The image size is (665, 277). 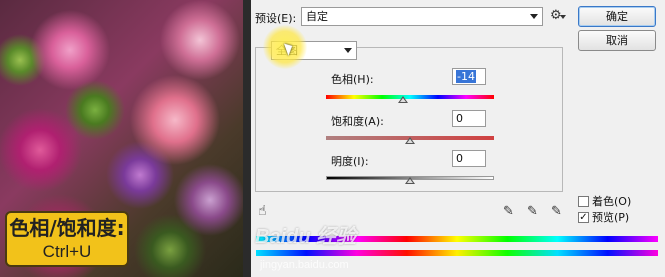 What do you see at coordinates (403, 99) in the screenshot?
I see `hue-slider-thumb` at bounding box center [403, 99].